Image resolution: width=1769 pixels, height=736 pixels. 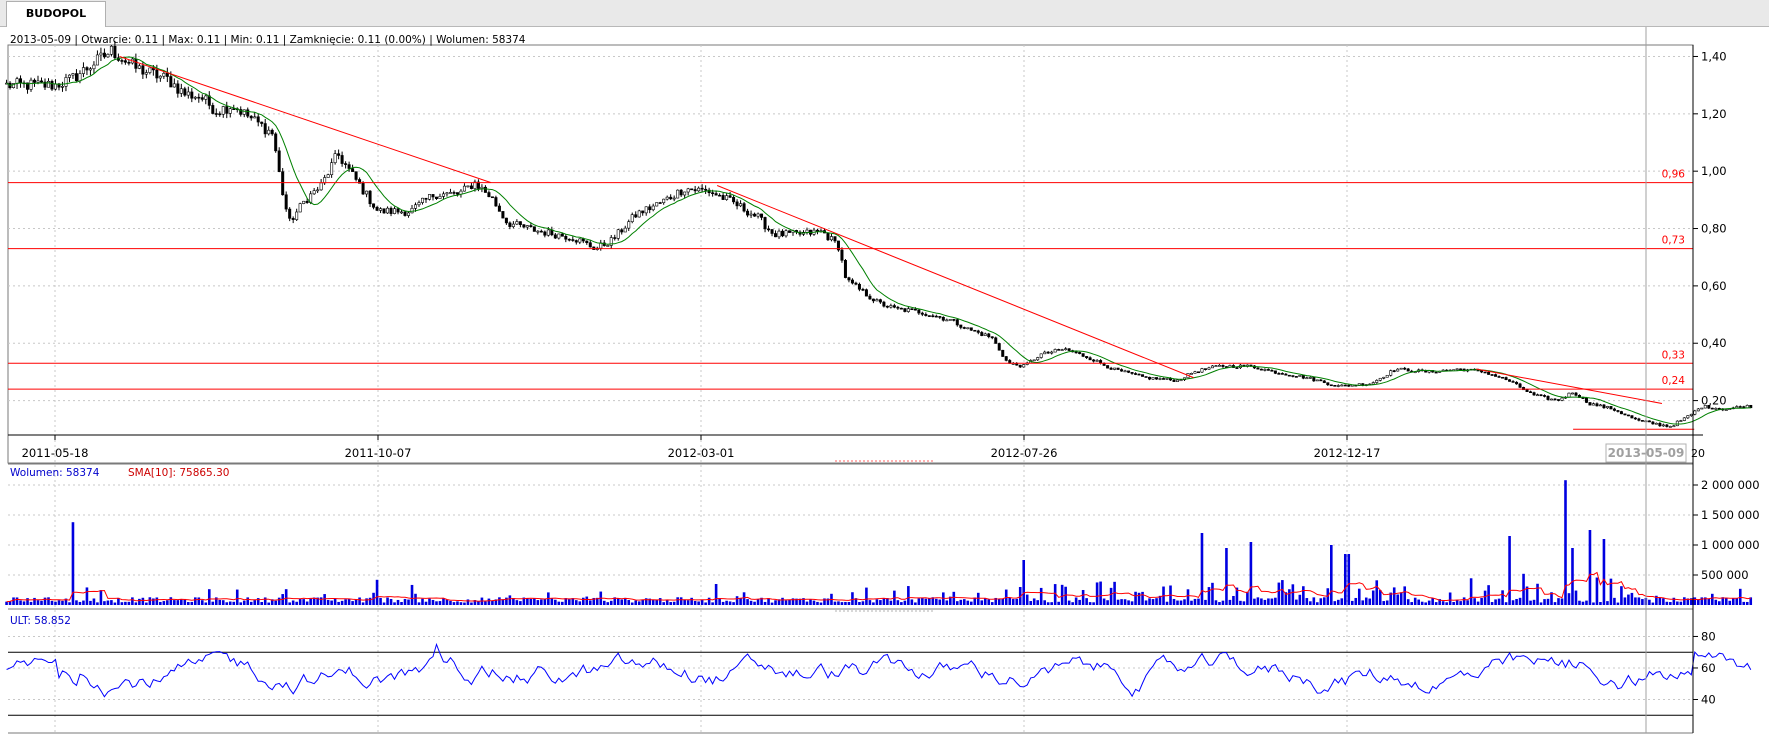 I want to click on tab-budopol: BUDOPOL, so click(x=56, y=14).